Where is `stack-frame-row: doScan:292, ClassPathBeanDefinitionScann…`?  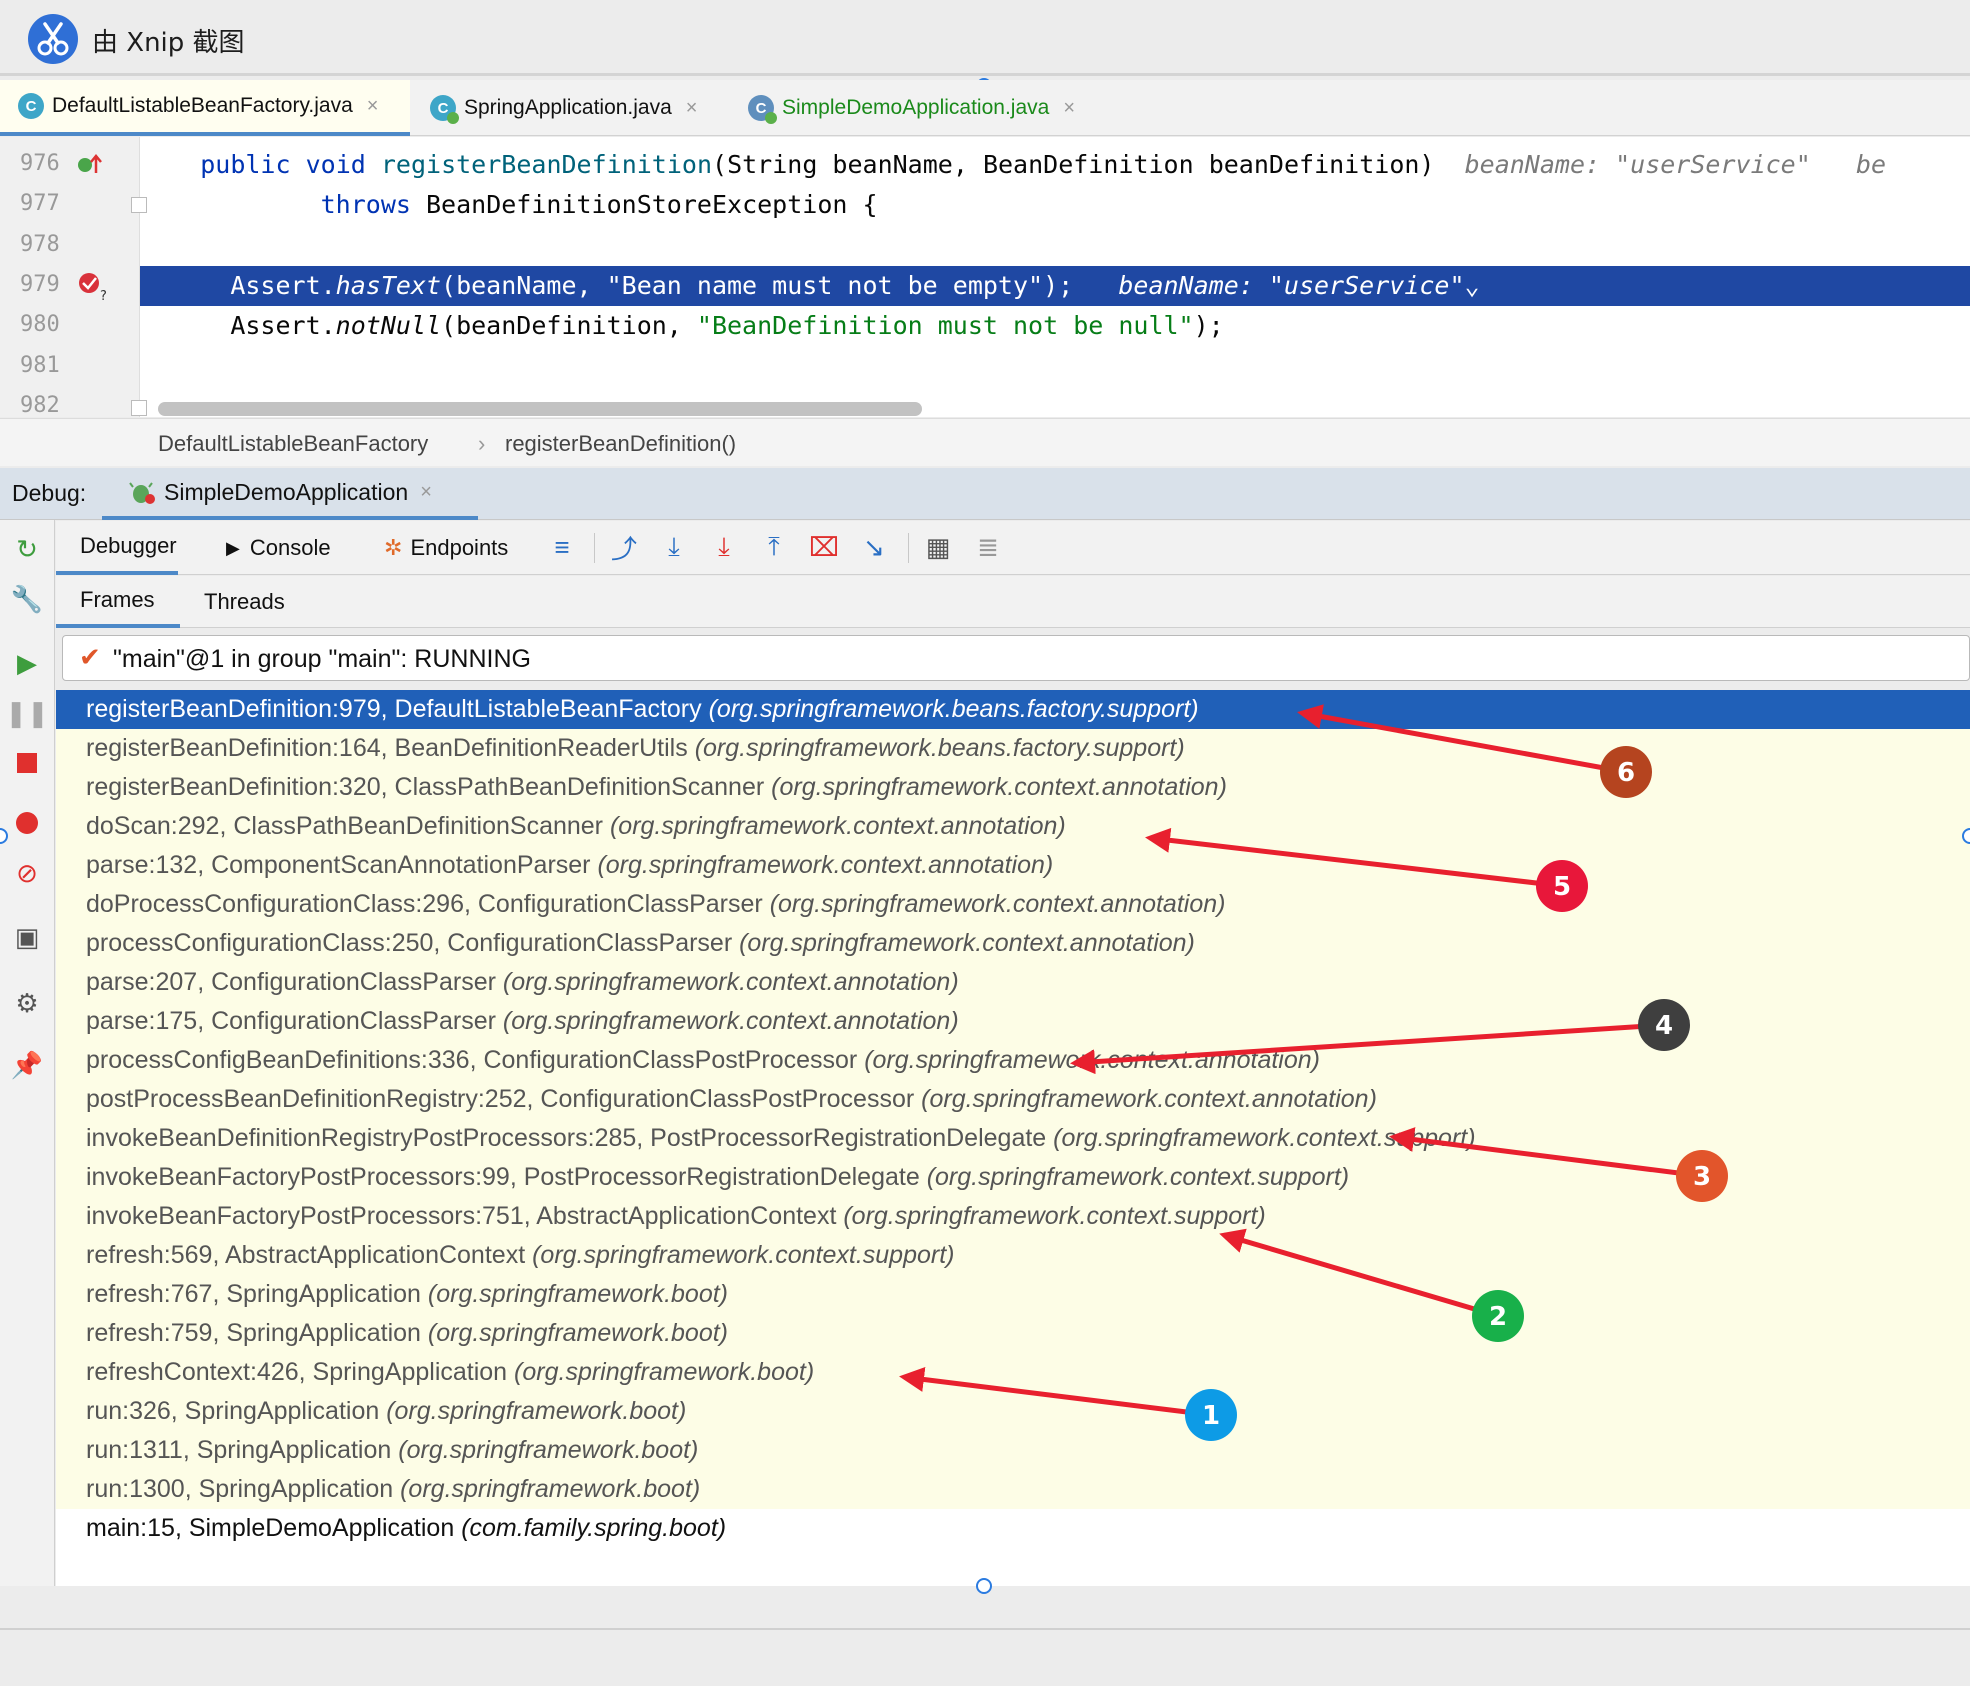 stack-frame-row: doScan:292, ClassPathBeanDefinitionScann… is located at coordinates (1013, 826).